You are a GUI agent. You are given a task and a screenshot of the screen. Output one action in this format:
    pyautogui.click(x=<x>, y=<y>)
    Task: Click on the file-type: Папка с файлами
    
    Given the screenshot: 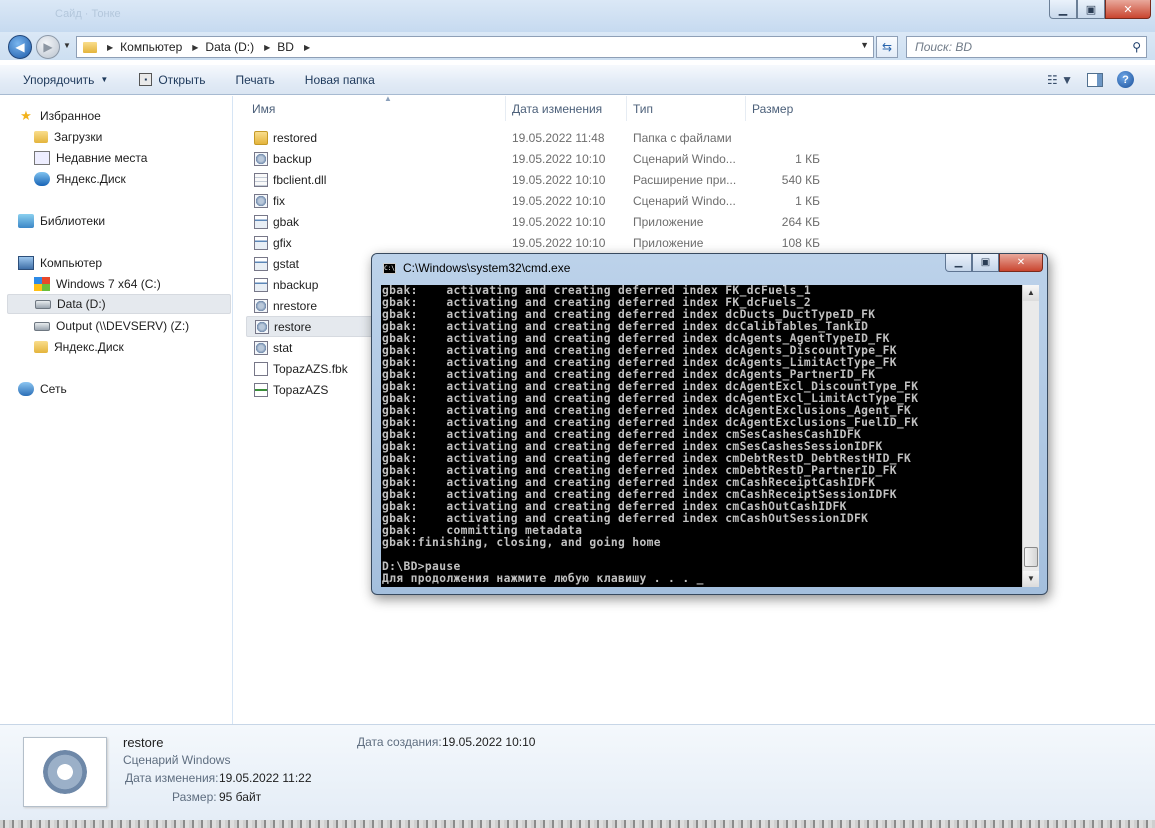 What is the action you would take?
    pyautogui.click(x=682, y=138)
    